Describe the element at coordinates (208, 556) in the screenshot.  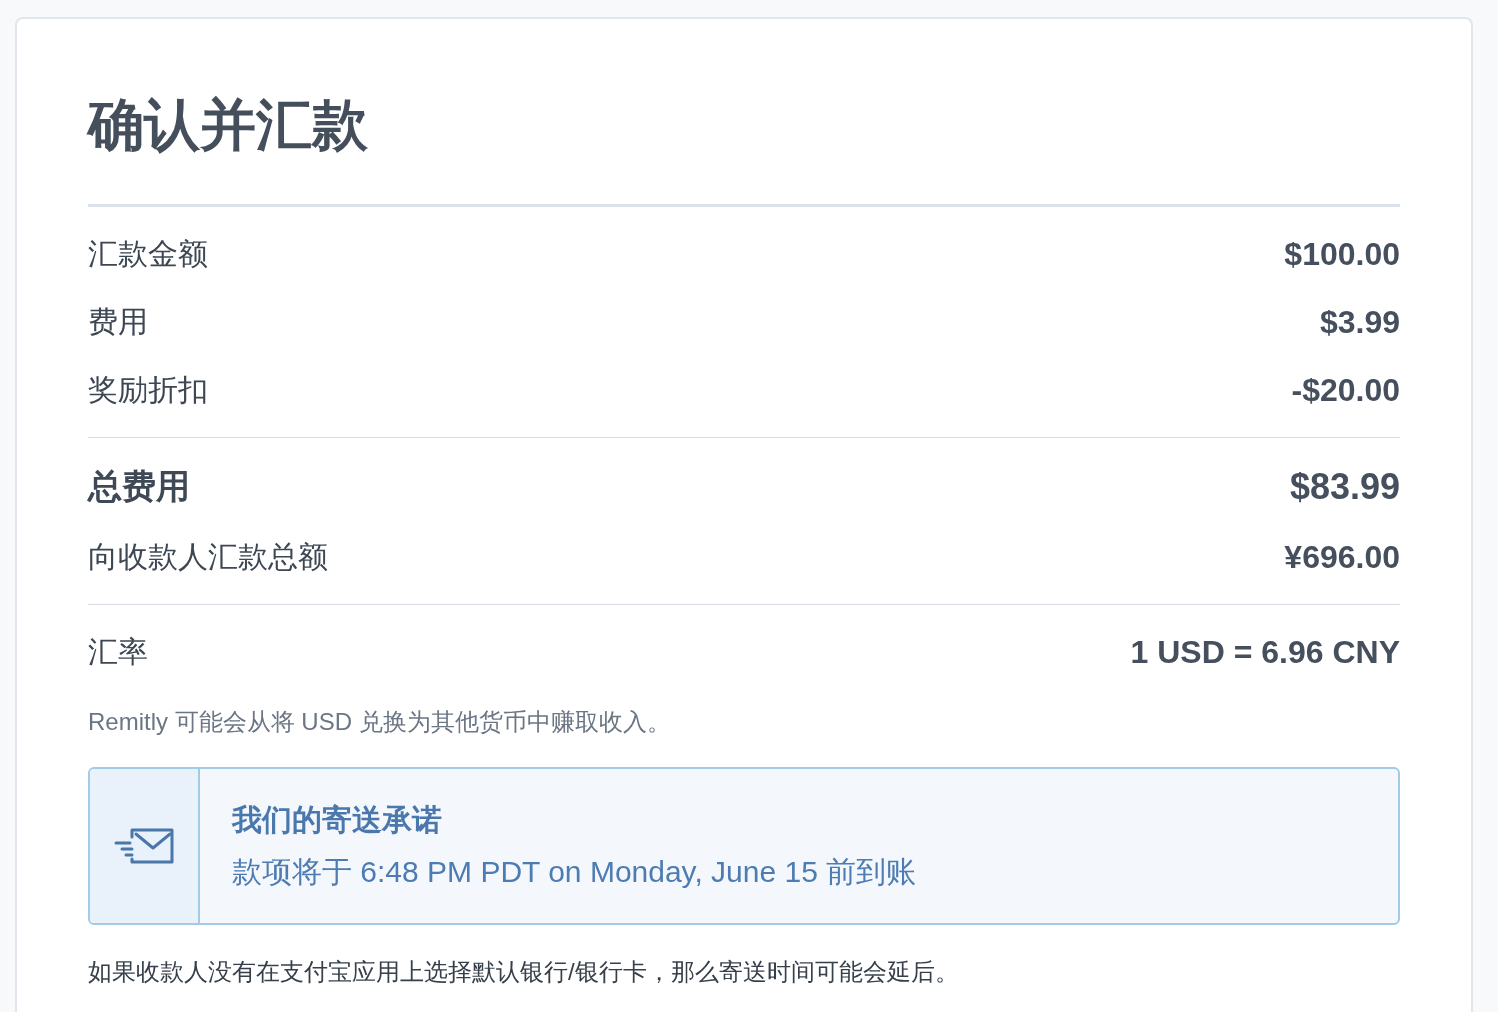
I see `row-label: 向收款人汇款总额` at that location.